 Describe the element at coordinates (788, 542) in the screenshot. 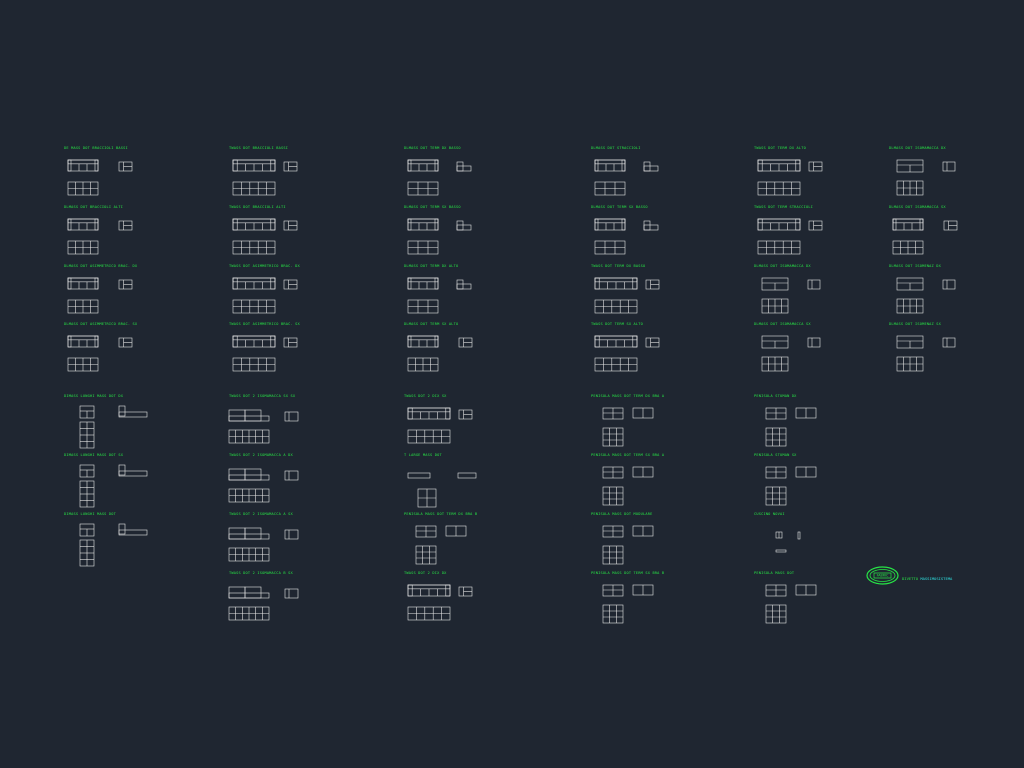

I see `furniture-block-cushion` at that location.